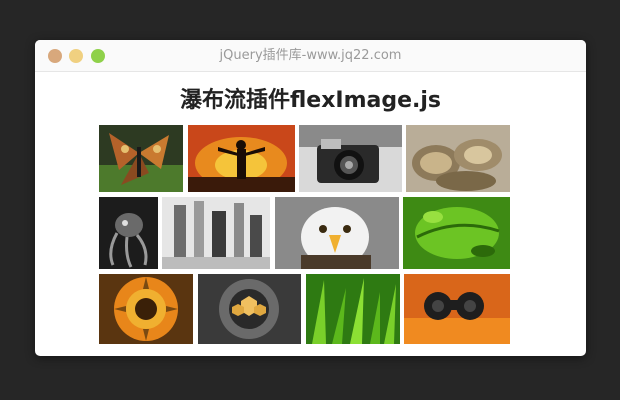  Describe the element at coordinates (353, 309) in the screenshot. I see `gallery-image-grass` at that location.